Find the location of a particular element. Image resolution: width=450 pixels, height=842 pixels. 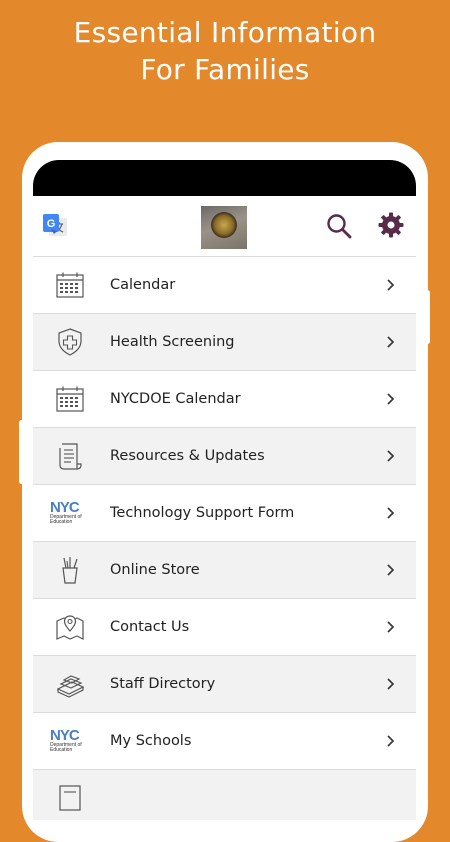

menu-item-label: Health Screening is located at coordinates (172, 342).